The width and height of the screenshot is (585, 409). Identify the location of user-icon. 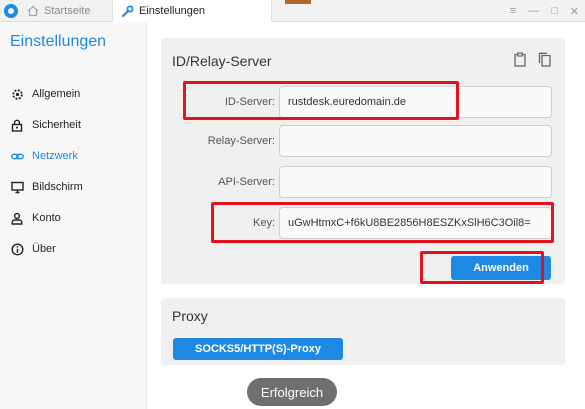
(17, 218).